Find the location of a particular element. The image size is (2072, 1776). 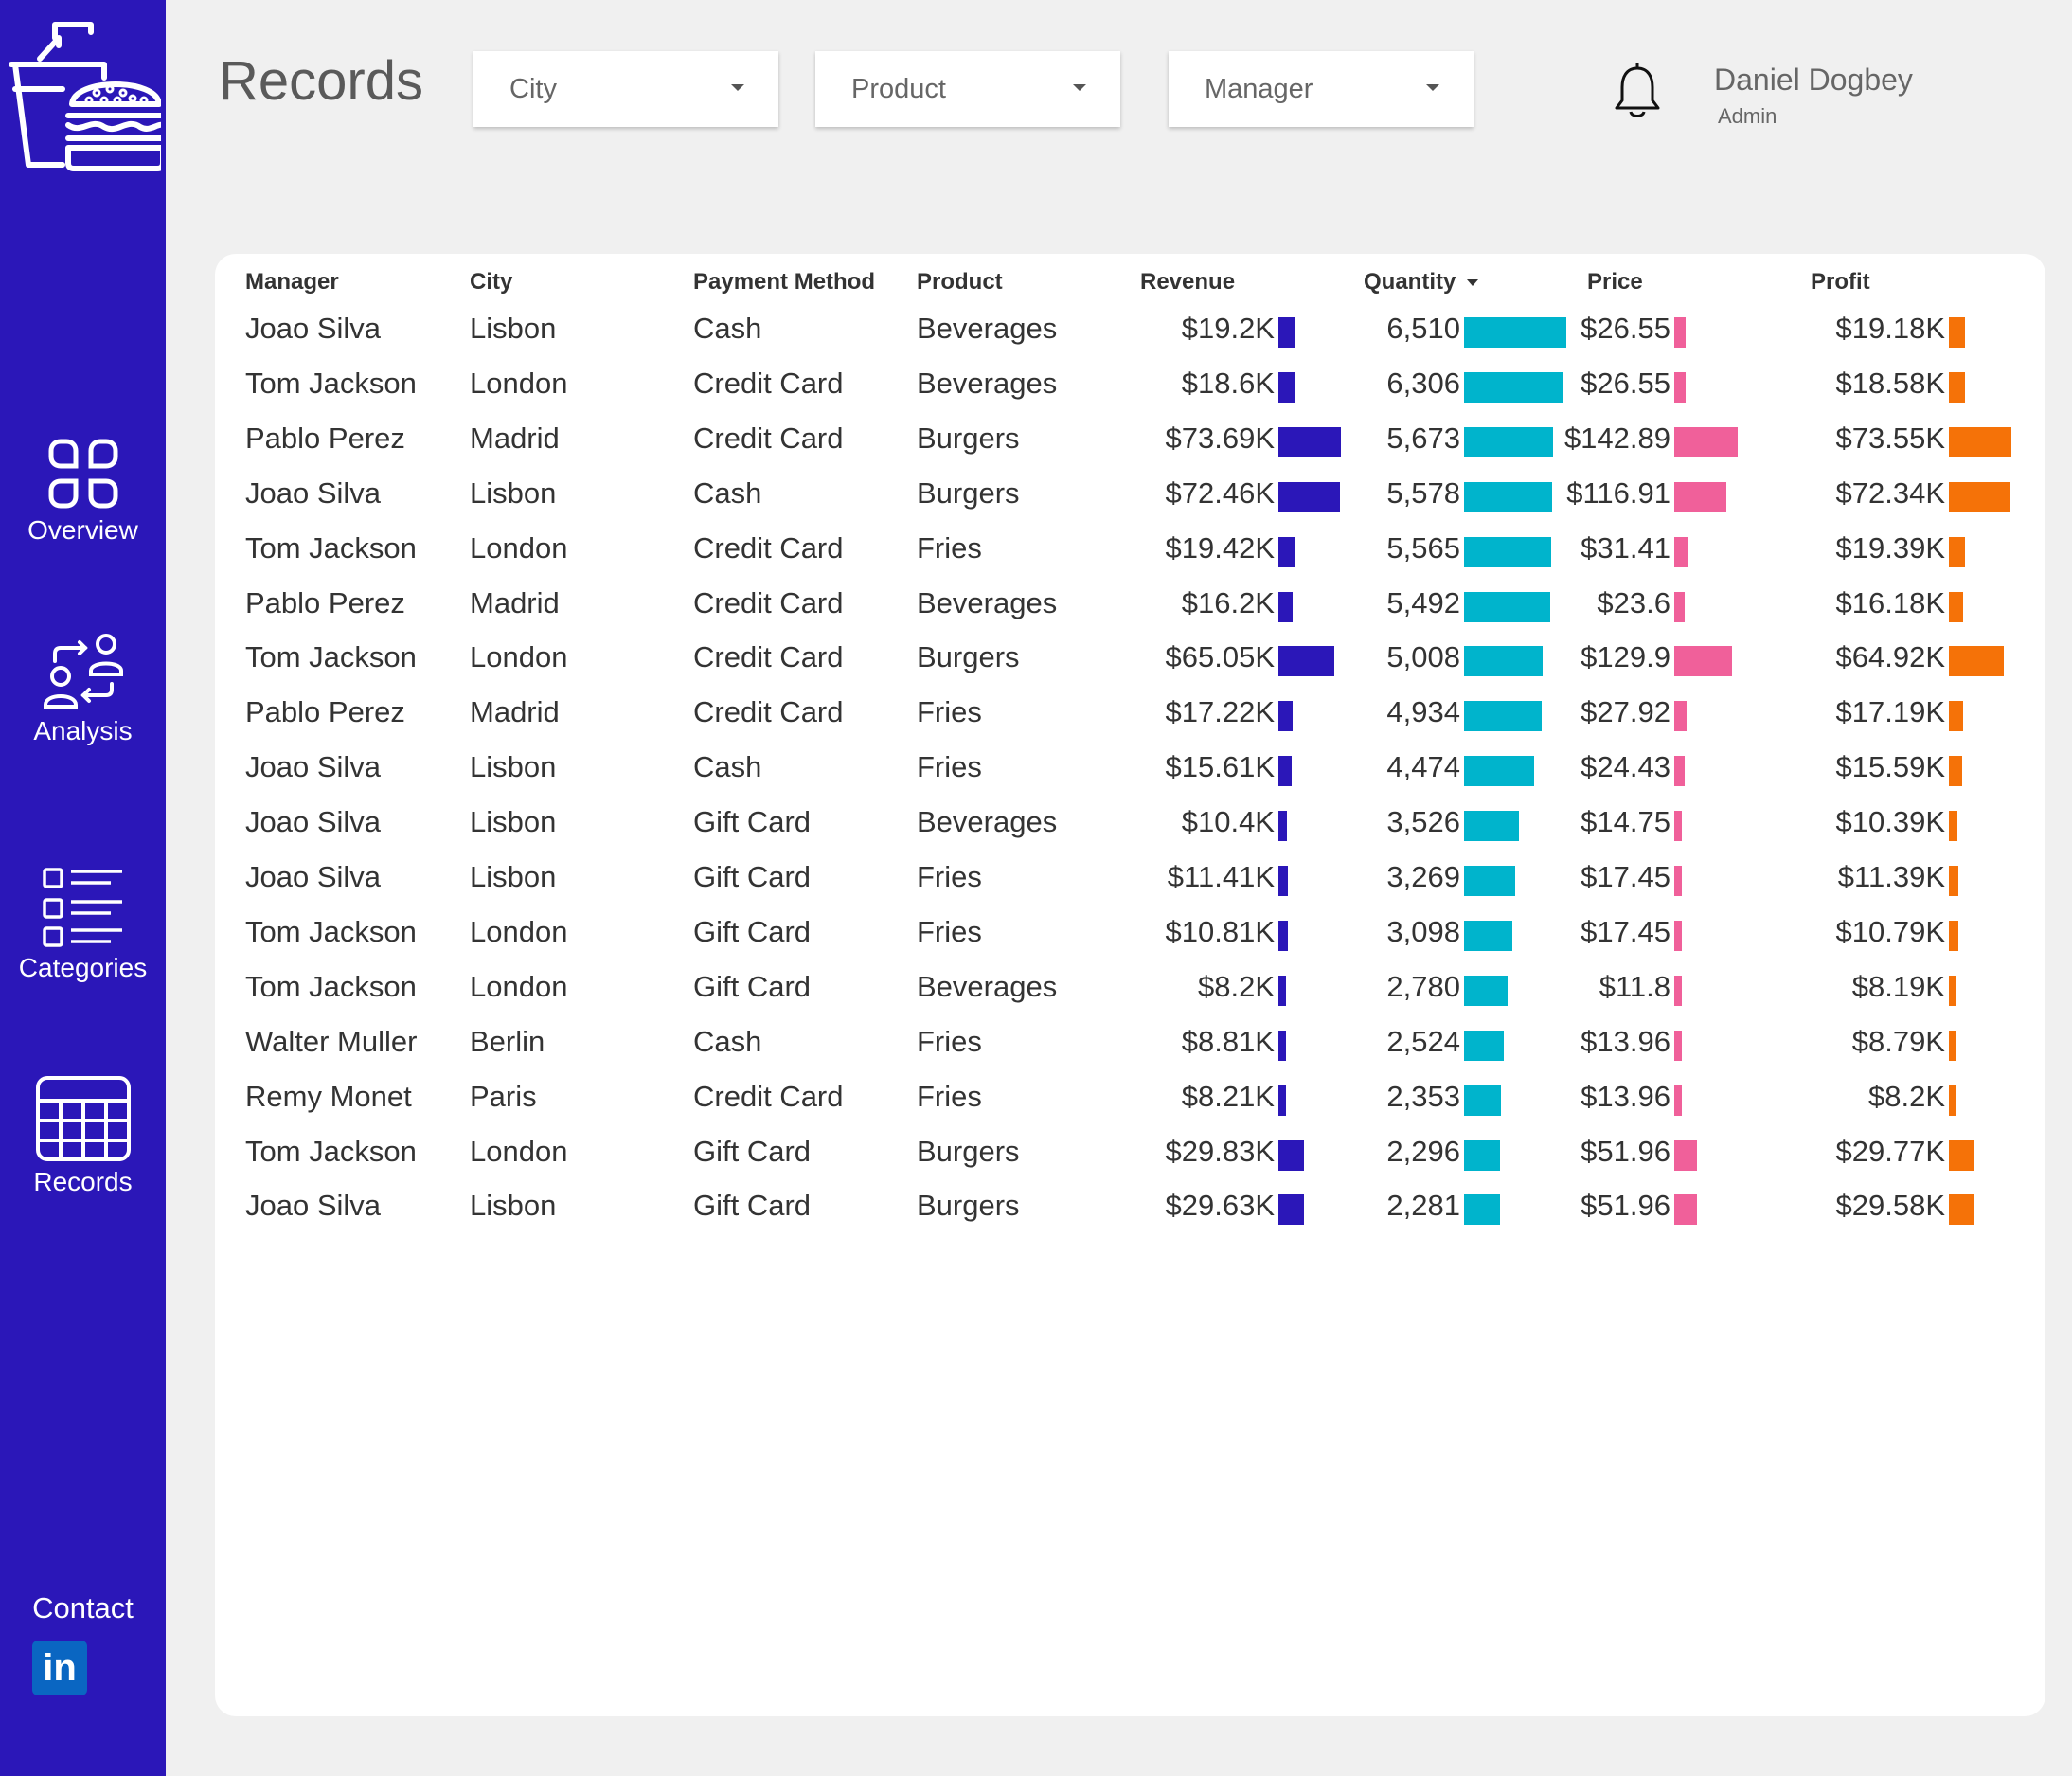

product-filter-dropdown: Product is located at coordinates (967, 89).